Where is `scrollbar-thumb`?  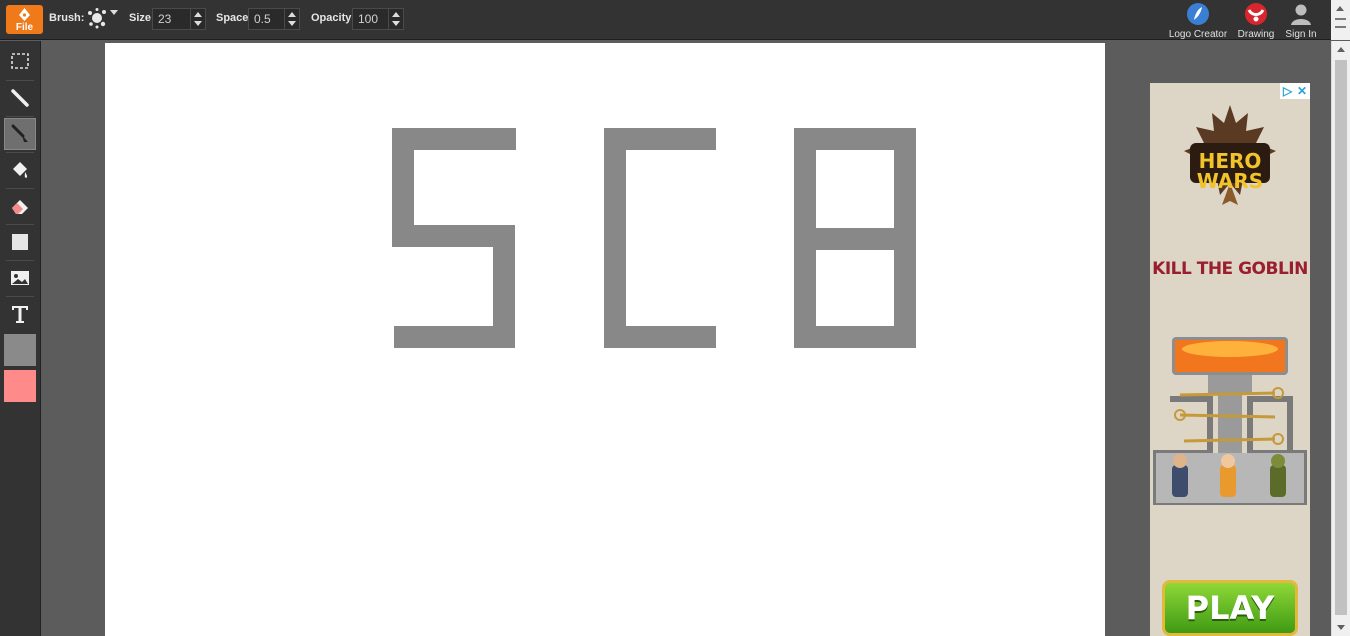
scrollbar-thumb is located at coordinates (1341, 337).